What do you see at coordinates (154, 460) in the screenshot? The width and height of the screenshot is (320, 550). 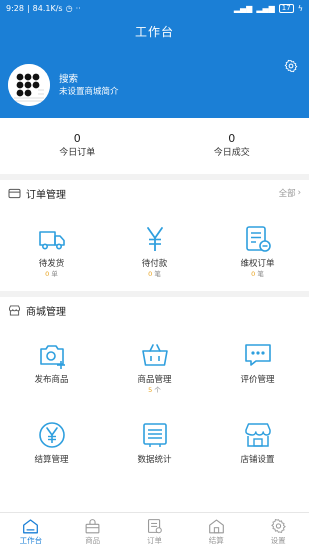 I see `data-statistics-label: 数据统计` at bounding box center [154, 460].